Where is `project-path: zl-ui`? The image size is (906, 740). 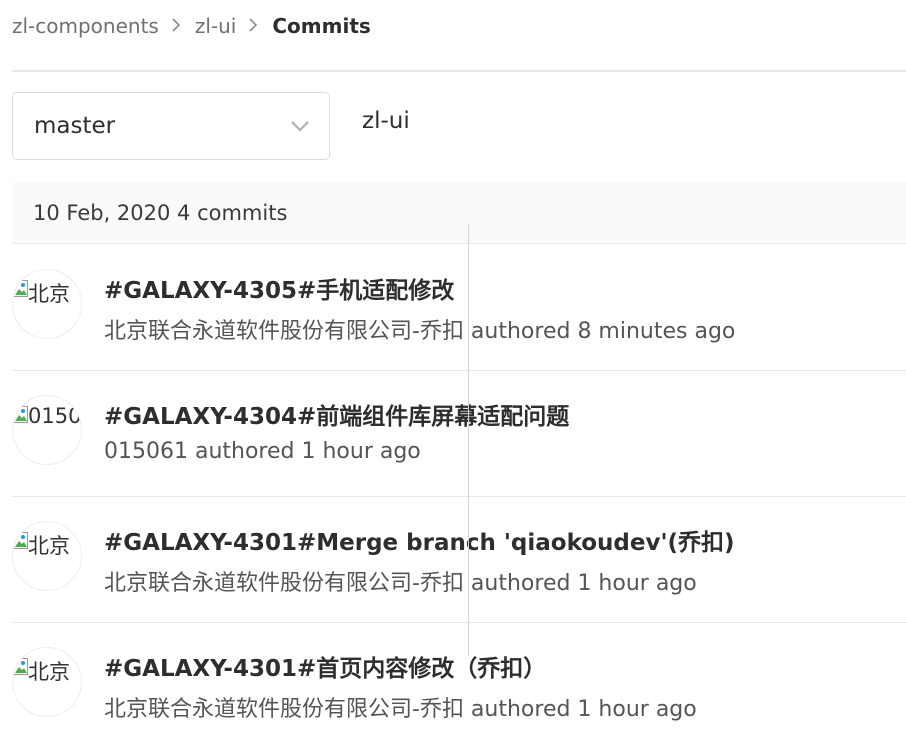
project-path: zl-ui is located at coordinates (386, 121).